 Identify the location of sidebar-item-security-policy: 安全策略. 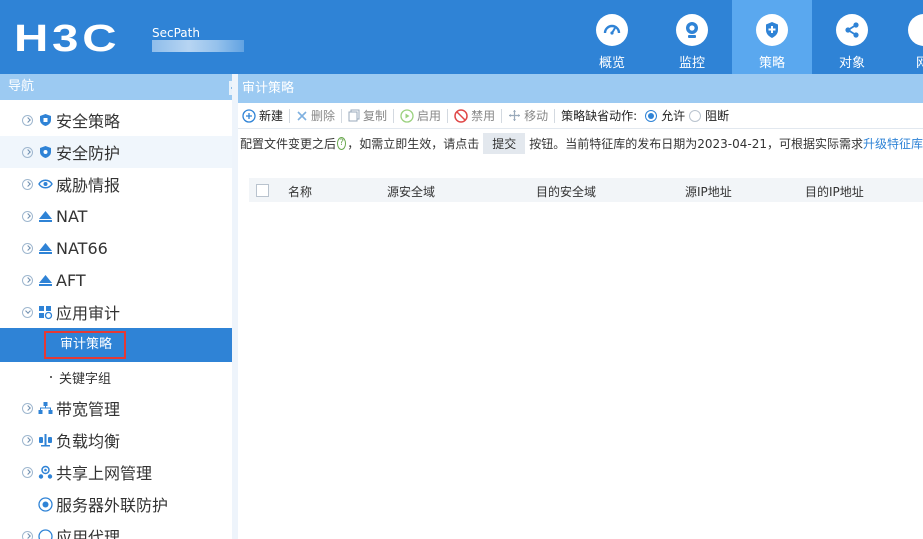
(116, 120).